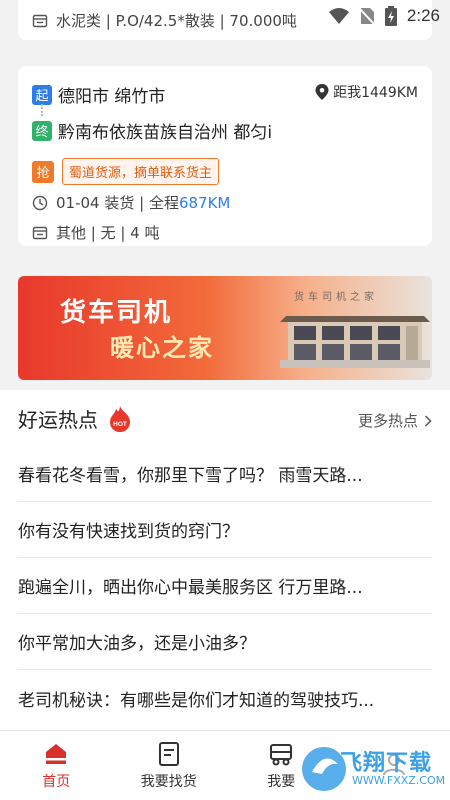 The width and height of the screenshot is (450, 800). What do you see at coordinates (141, 171) in the screenshot?
I see `grab-note: 蜀道货源，摘单联系货主` at bounding box center [141, 171].